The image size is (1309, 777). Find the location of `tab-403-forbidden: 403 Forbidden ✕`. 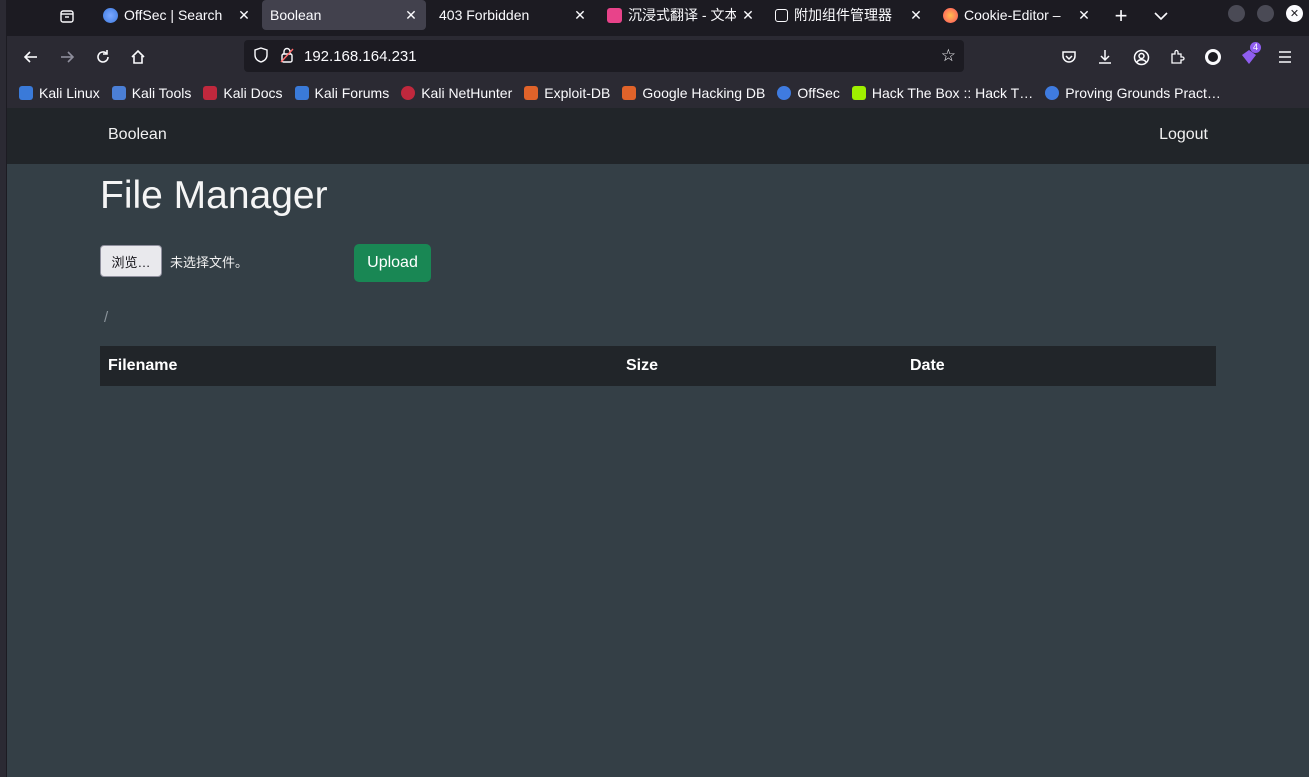

tab-403-forbidden: 403 Forbidden ✕ is located at coordinates (513, 15).